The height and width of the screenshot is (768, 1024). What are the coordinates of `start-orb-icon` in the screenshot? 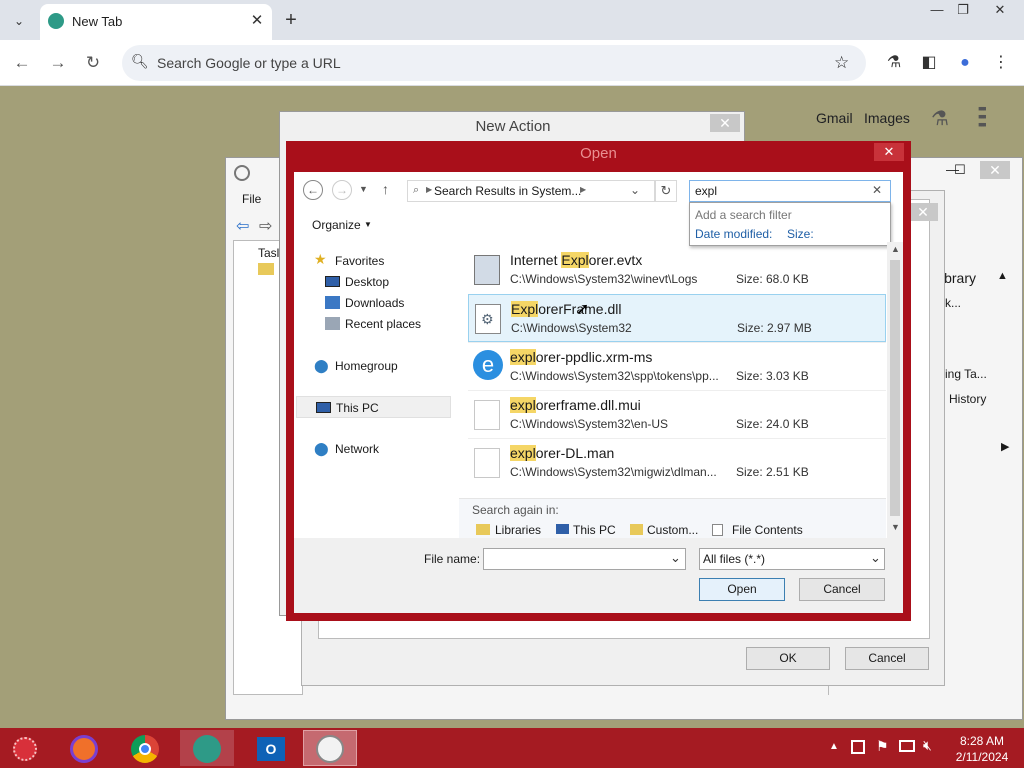 It's located at (25, 749).